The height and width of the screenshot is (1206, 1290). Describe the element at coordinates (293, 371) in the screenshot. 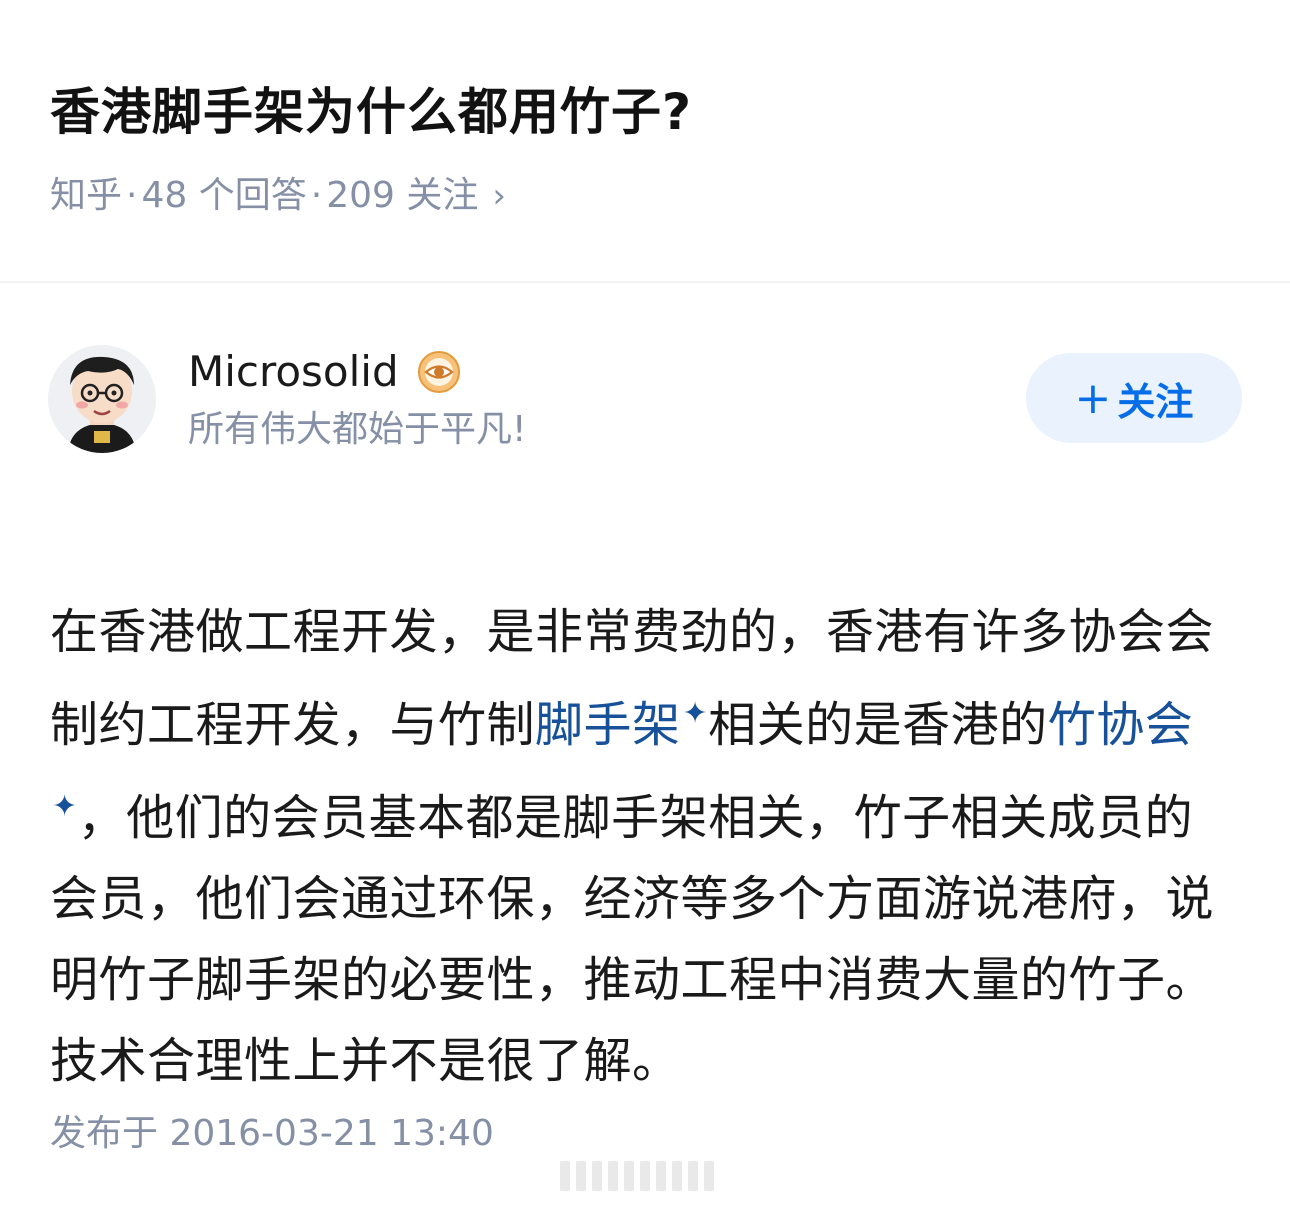

I see `author-name-text: Microsolid` at that location.